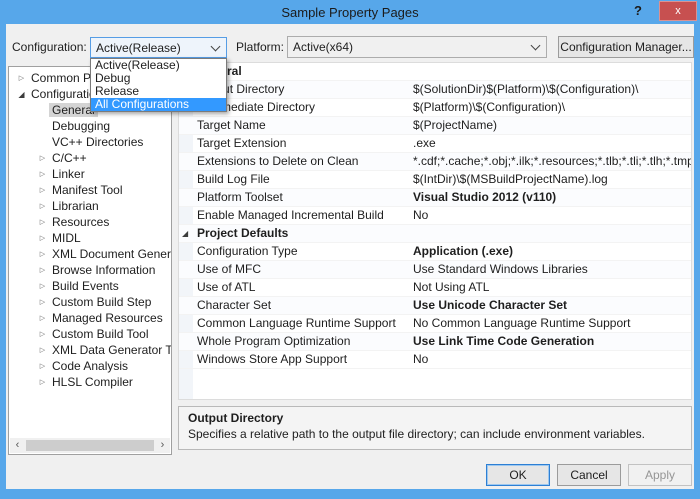 The height and width of the screenshot is (499, 700). What do you see at coordinates (21, 94) in the screenshot?
I see `tree-expander-icon: ◢` at bounding box center [21, 94].